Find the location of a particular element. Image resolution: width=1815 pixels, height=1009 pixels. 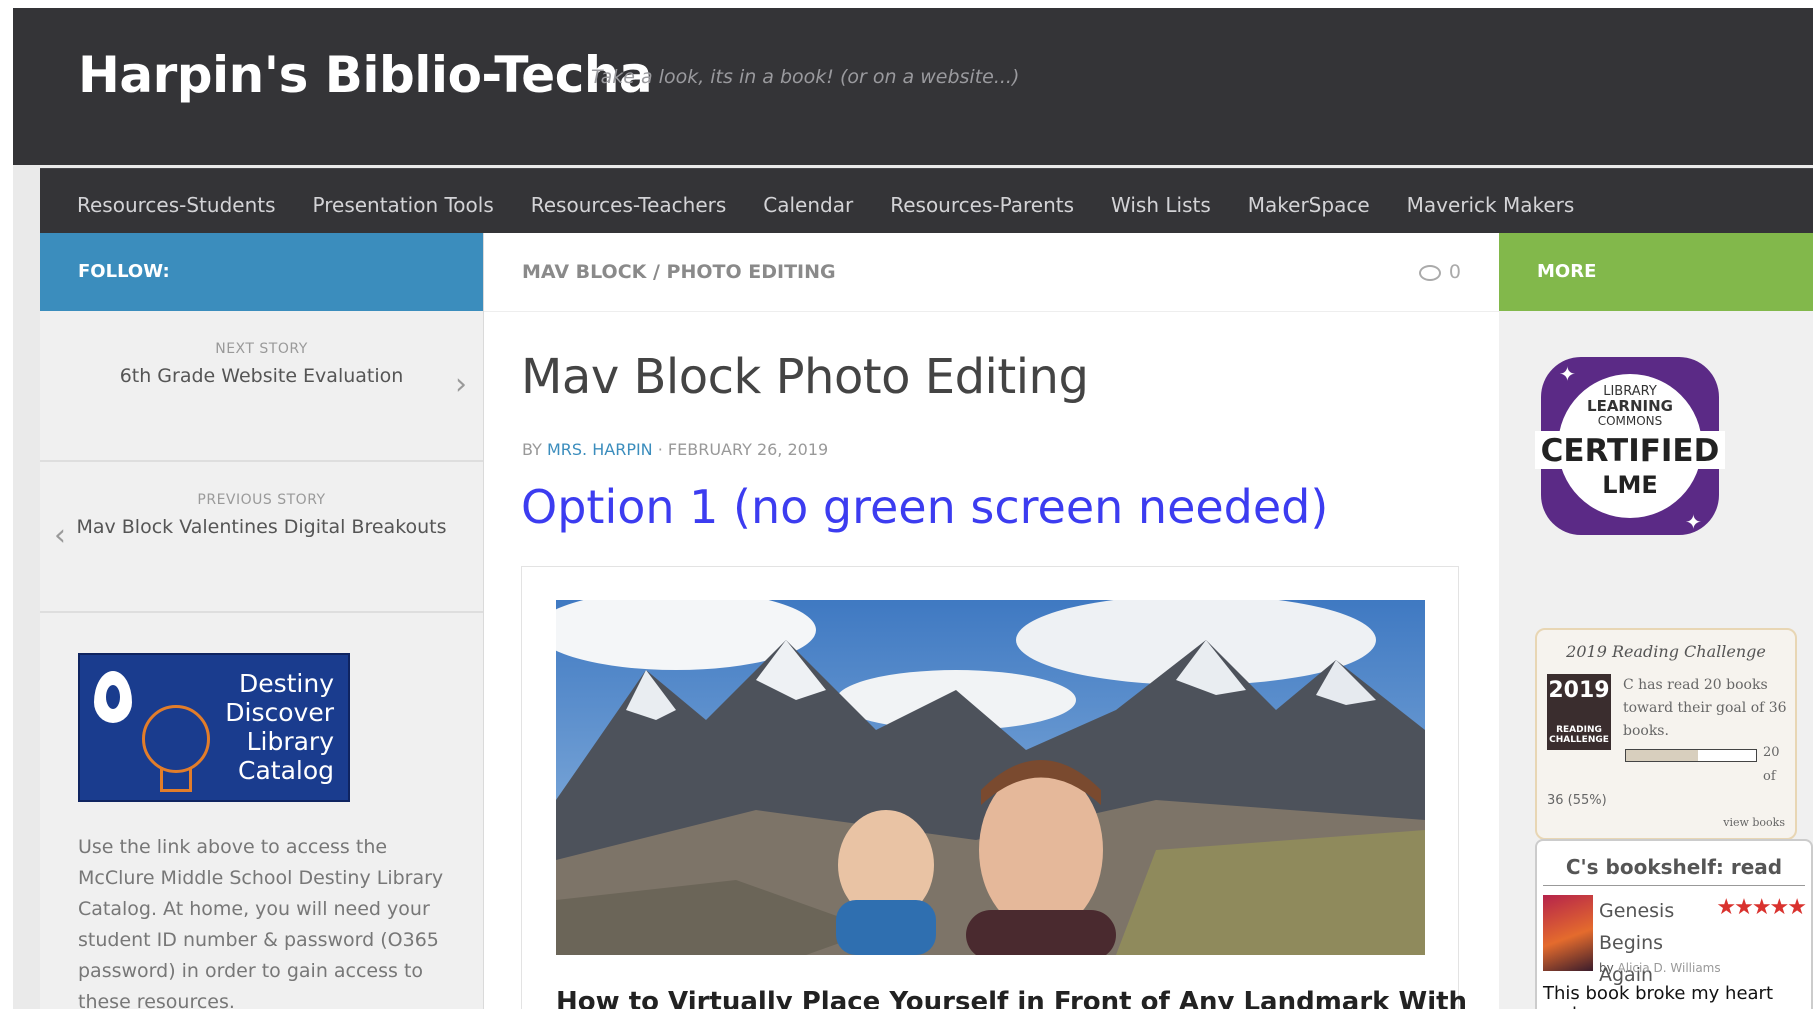

book-author: Alicia D. Williams is located at coordinates (1669, 968).